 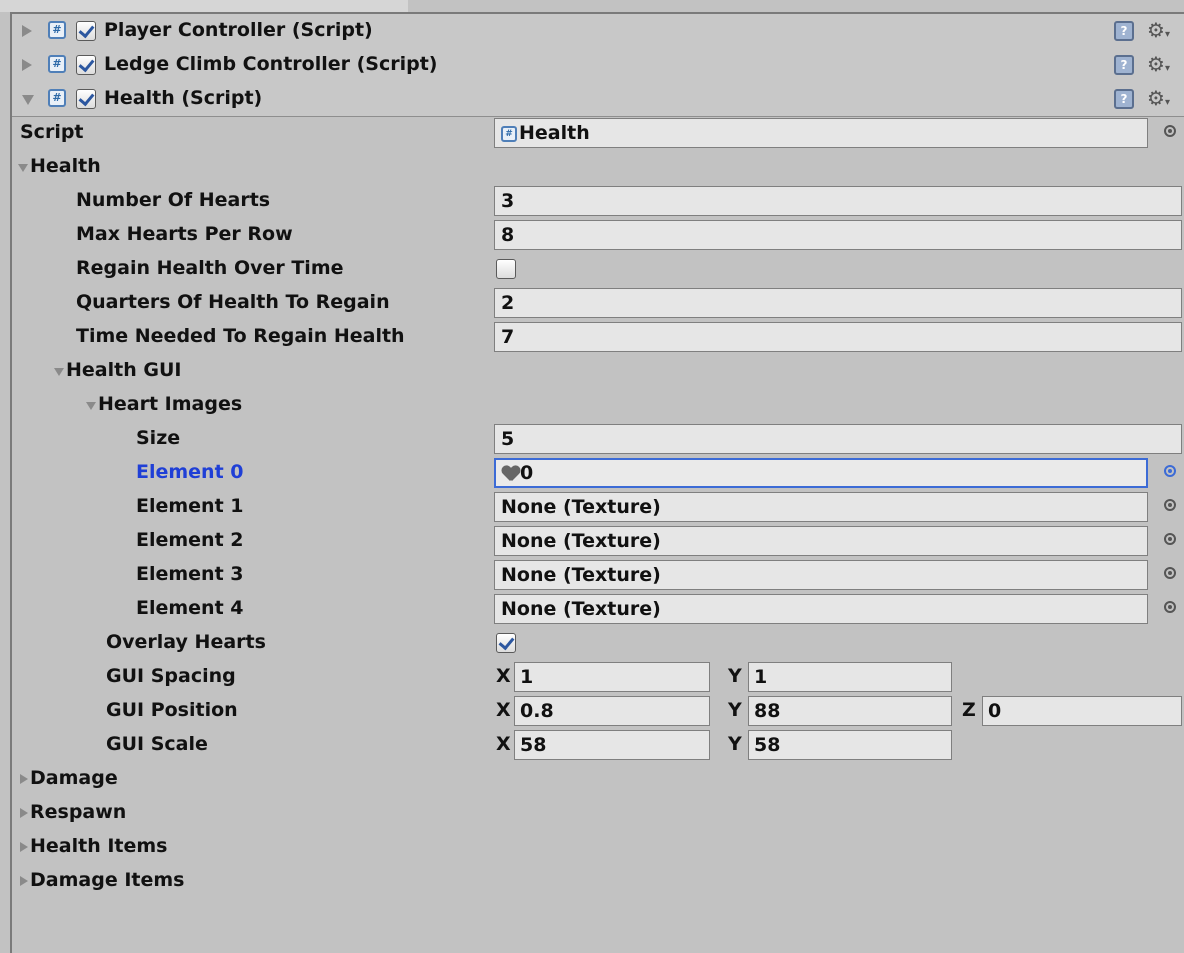 What do you see at coordinates (838, 439) in the screenshot?
I see `size-input: 5` at bounding box center [838, 439].